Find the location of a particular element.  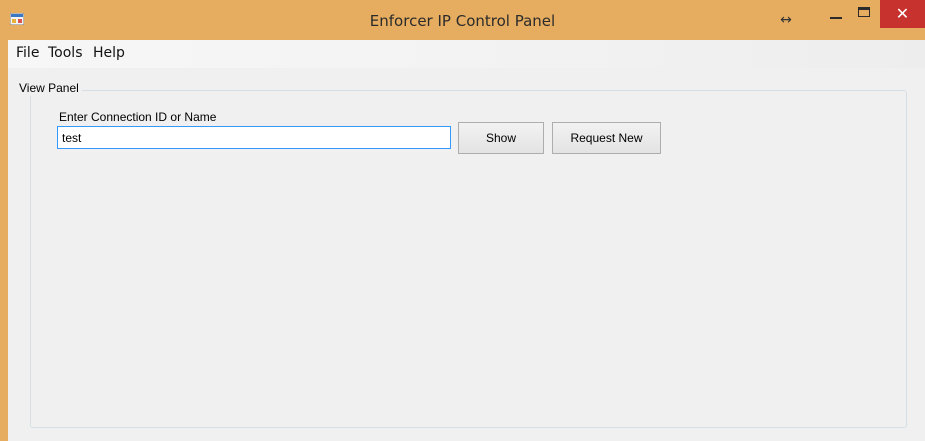

minimize-button is located at coordinates (837, 14).